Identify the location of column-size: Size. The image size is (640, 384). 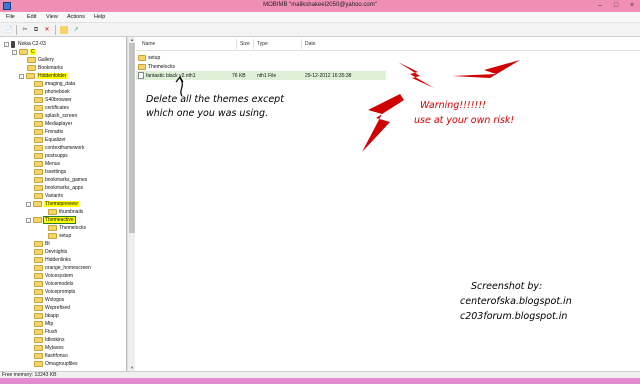
(245, 44).